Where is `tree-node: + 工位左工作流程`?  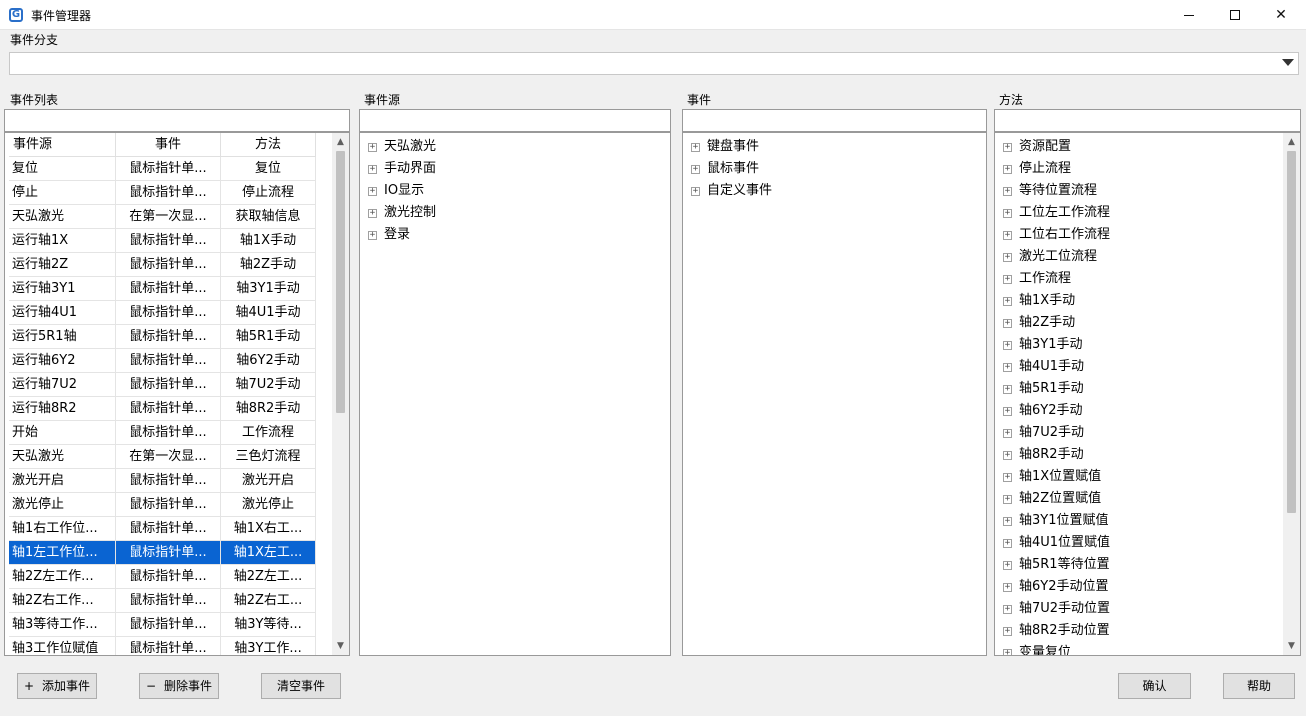 tree-node: + 工位左工作流程 is located at coordinates (1056, 213).